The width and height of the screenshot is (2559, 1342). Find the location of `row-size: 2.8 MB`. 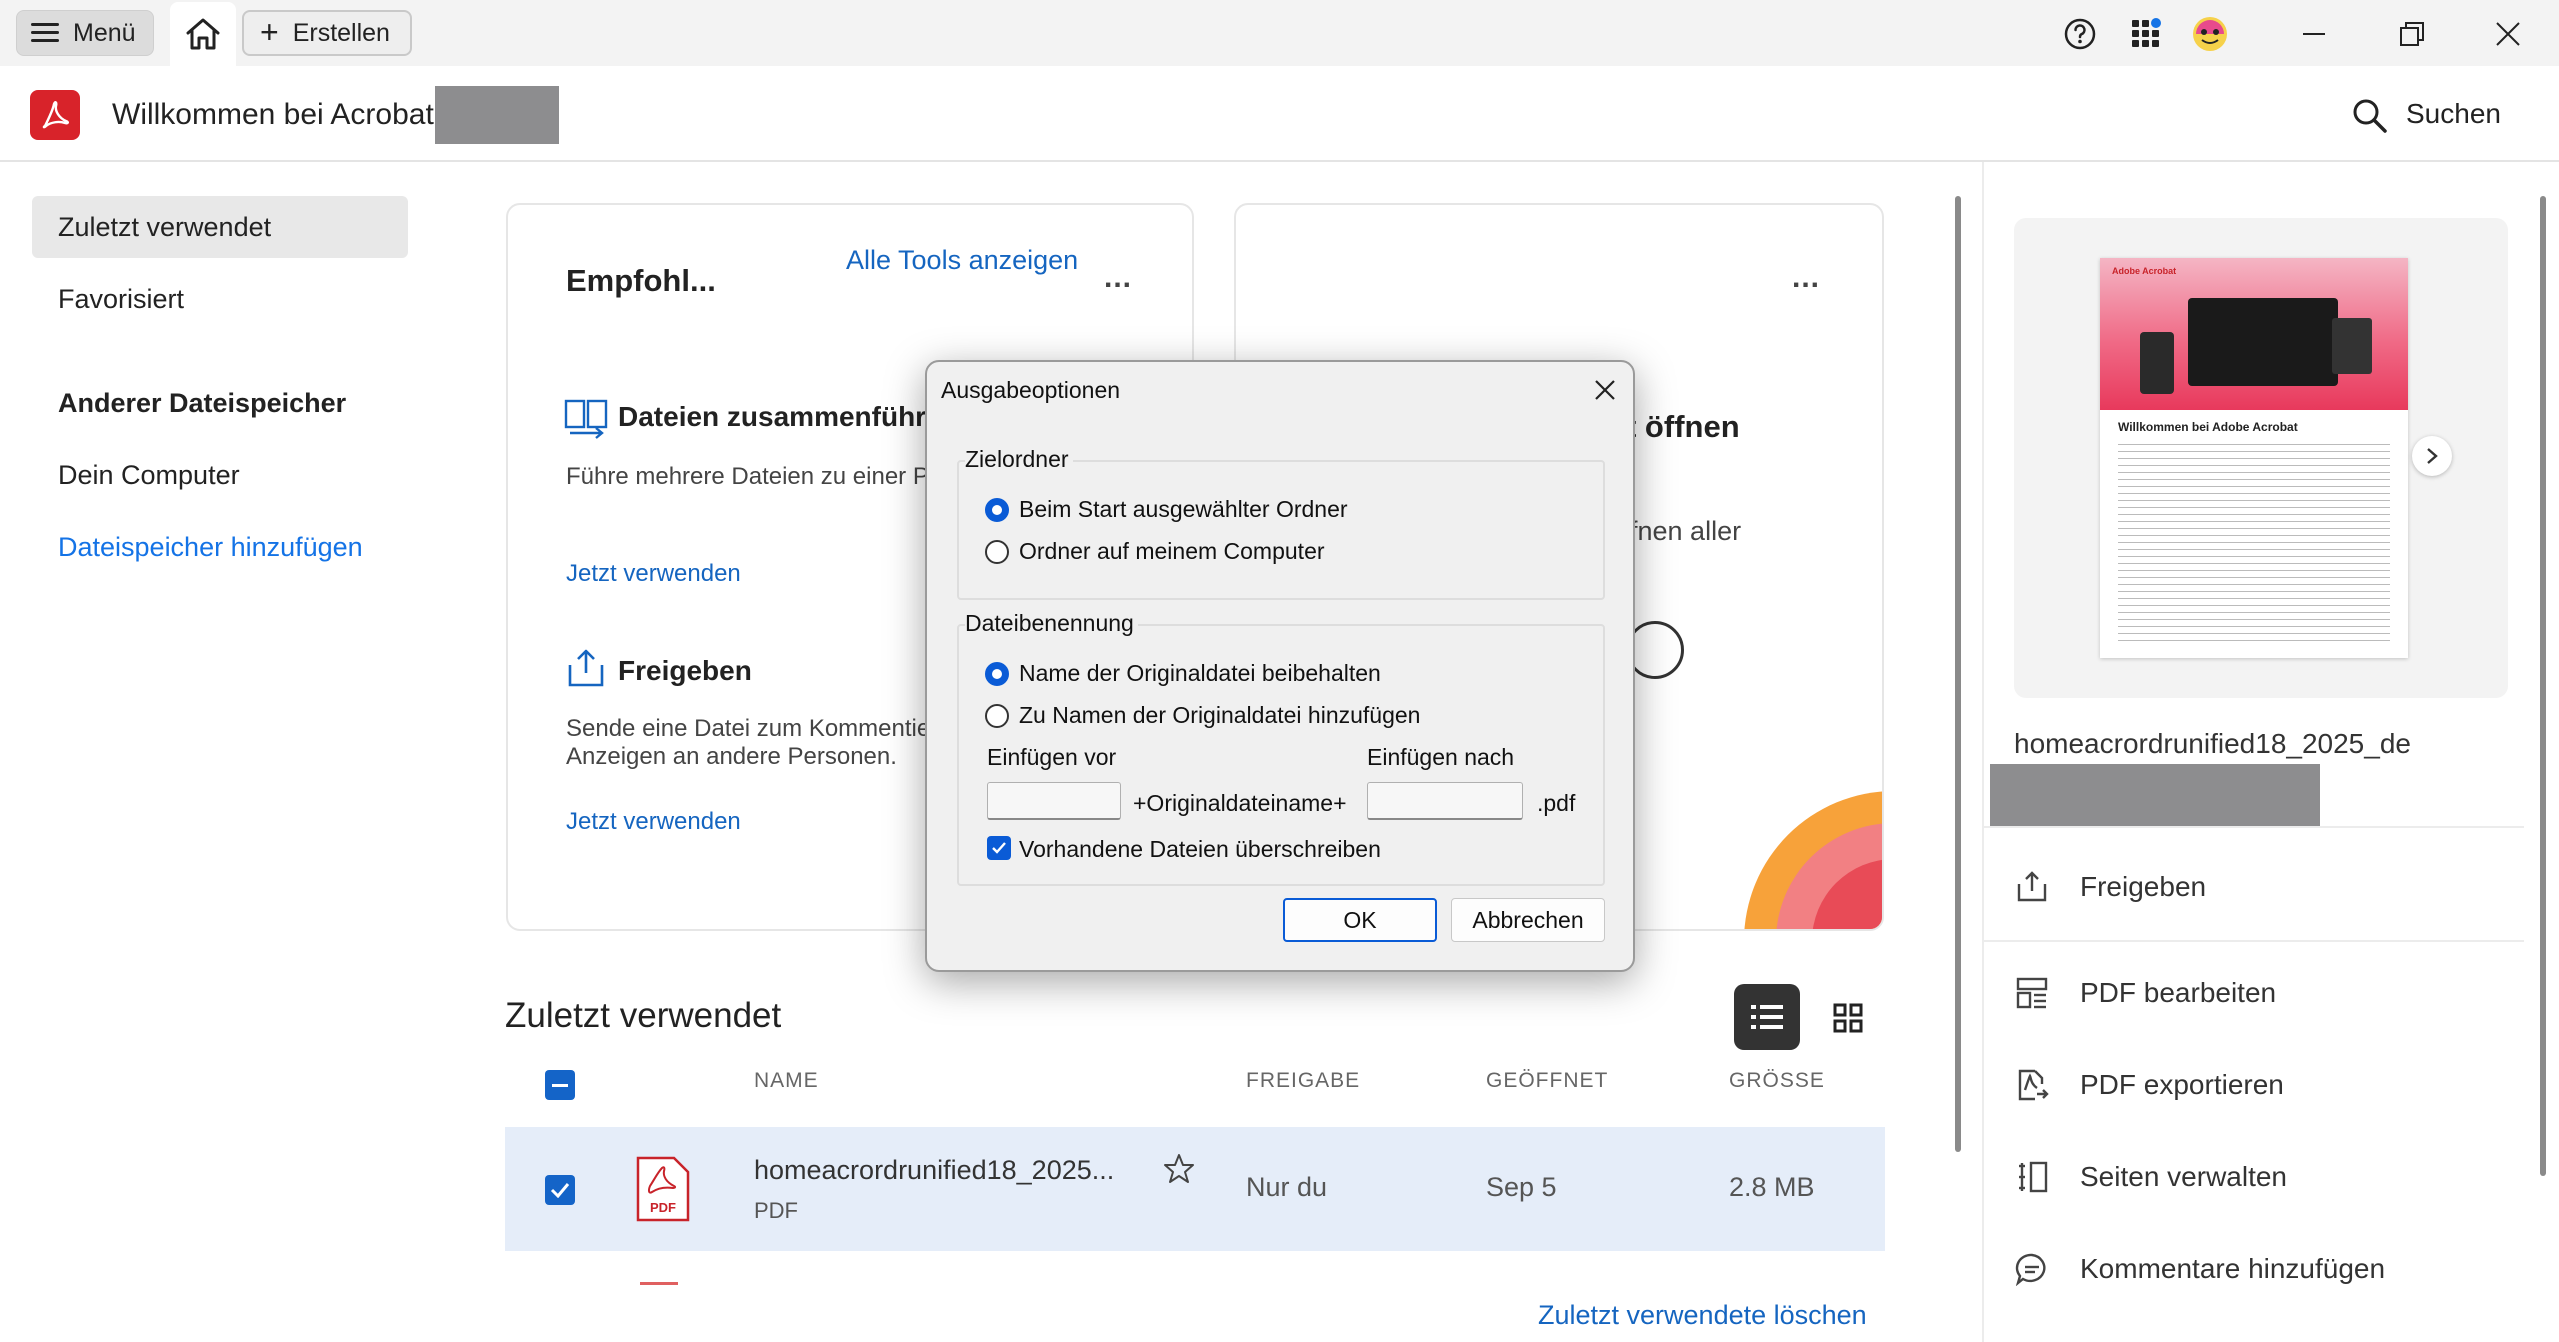

row-size: 2.8 MB is located at coordinates (1772, 1187).